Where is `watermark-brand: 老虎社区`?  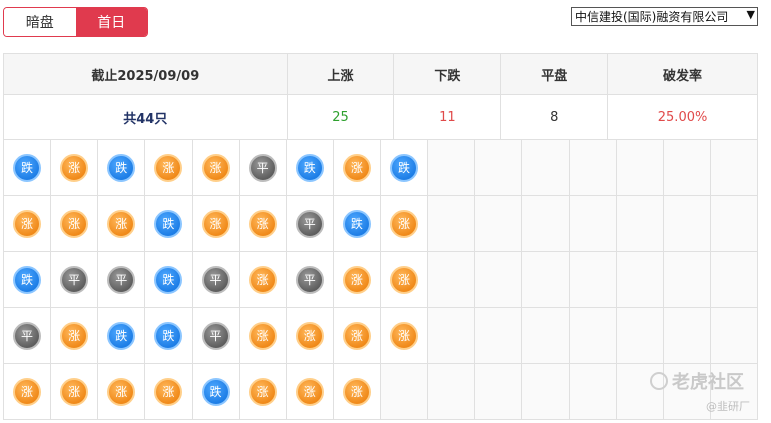 watermark-brand: 老虎社区 is located at coordinates (708, 382).